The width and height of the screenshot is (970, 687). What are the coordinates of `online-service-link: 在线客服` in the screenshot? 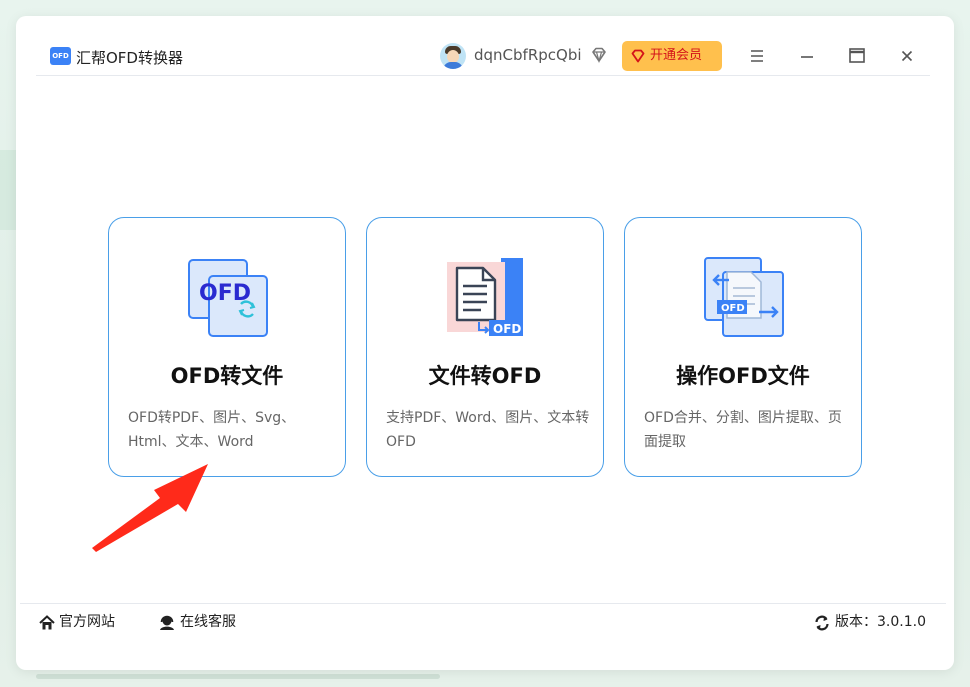 It's located at (197, 623).